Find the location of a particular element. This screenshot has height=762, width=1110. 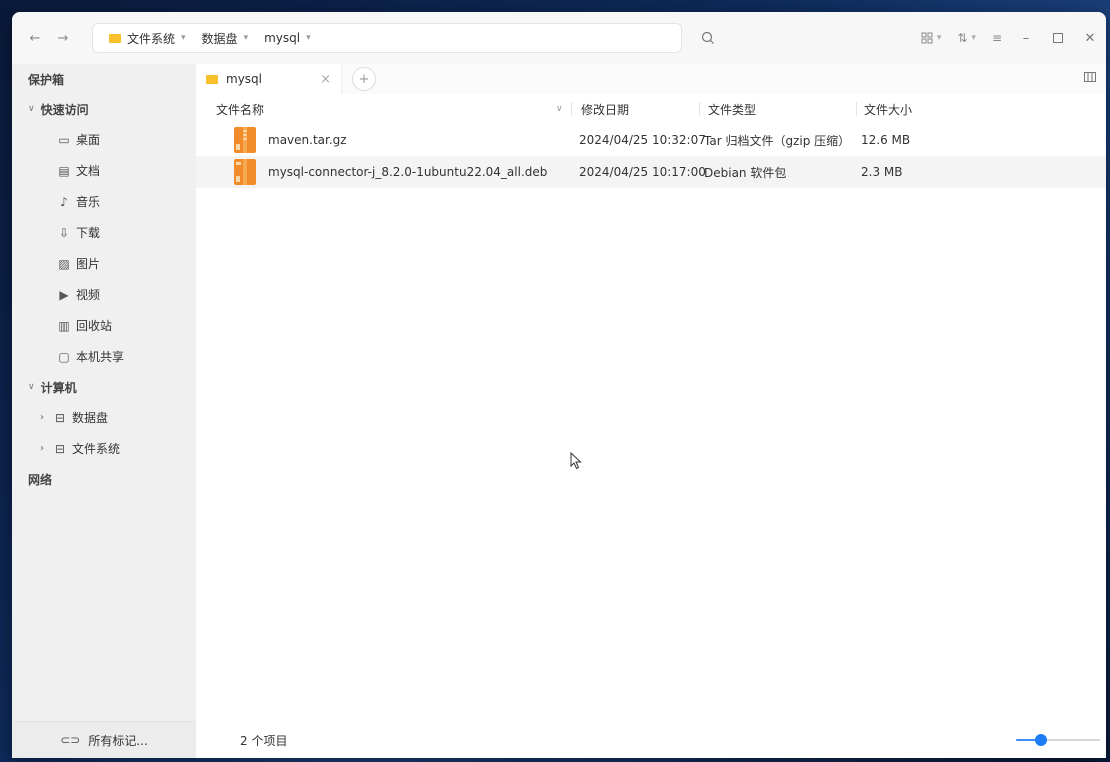

desktop-icon: ▭ is located at coordinates (64, 139).